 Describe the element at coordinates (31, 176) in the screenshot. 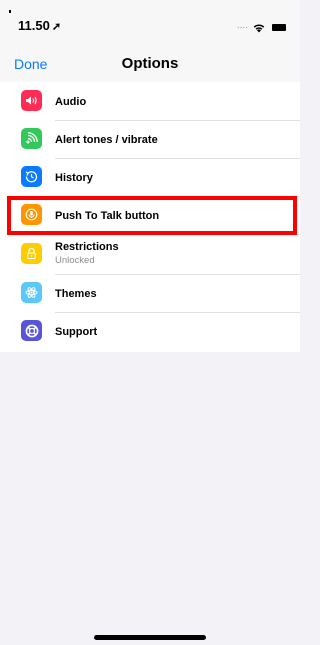

I see `history-icon` at that location.